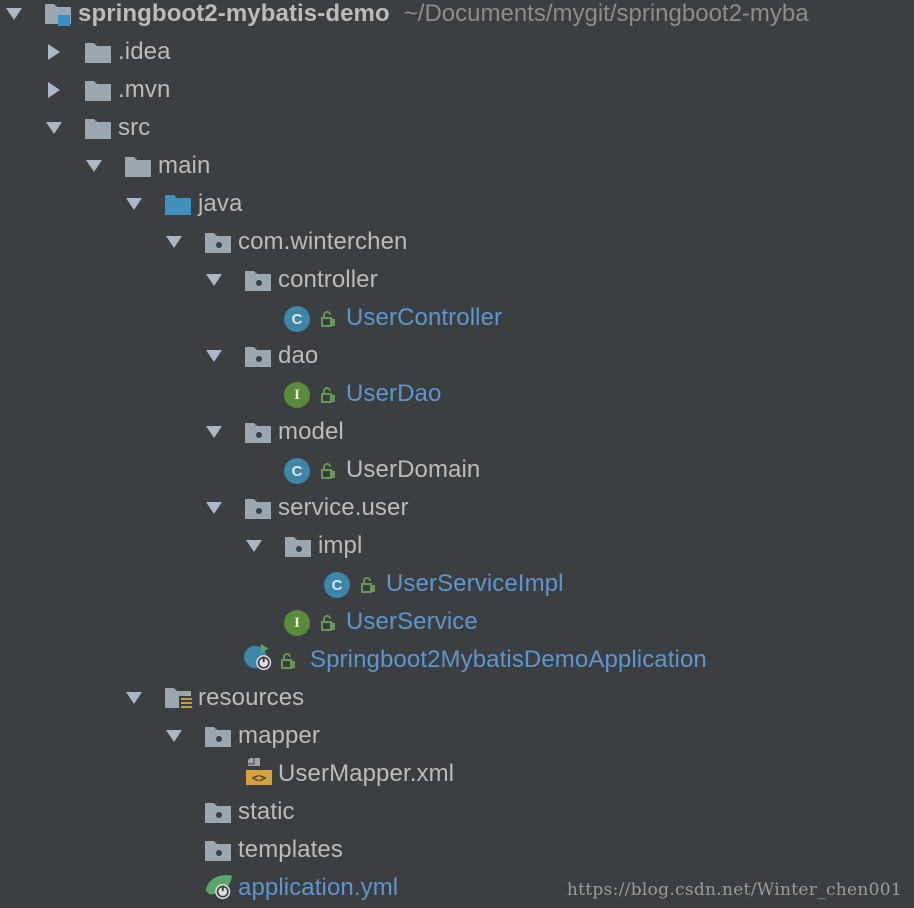 This screenshot has width=914, height=908. I want to click on tree-node-label: UserMapper.xml, so click(366, 773).